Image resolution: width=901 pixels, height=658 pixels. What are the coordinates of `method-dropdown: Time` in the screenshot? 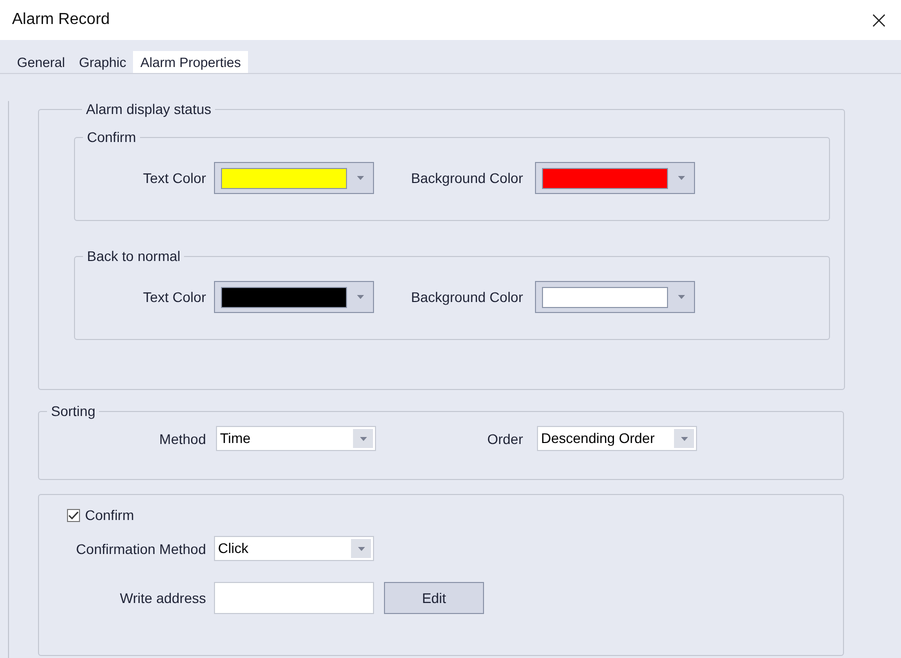 It's located at (296, 438).